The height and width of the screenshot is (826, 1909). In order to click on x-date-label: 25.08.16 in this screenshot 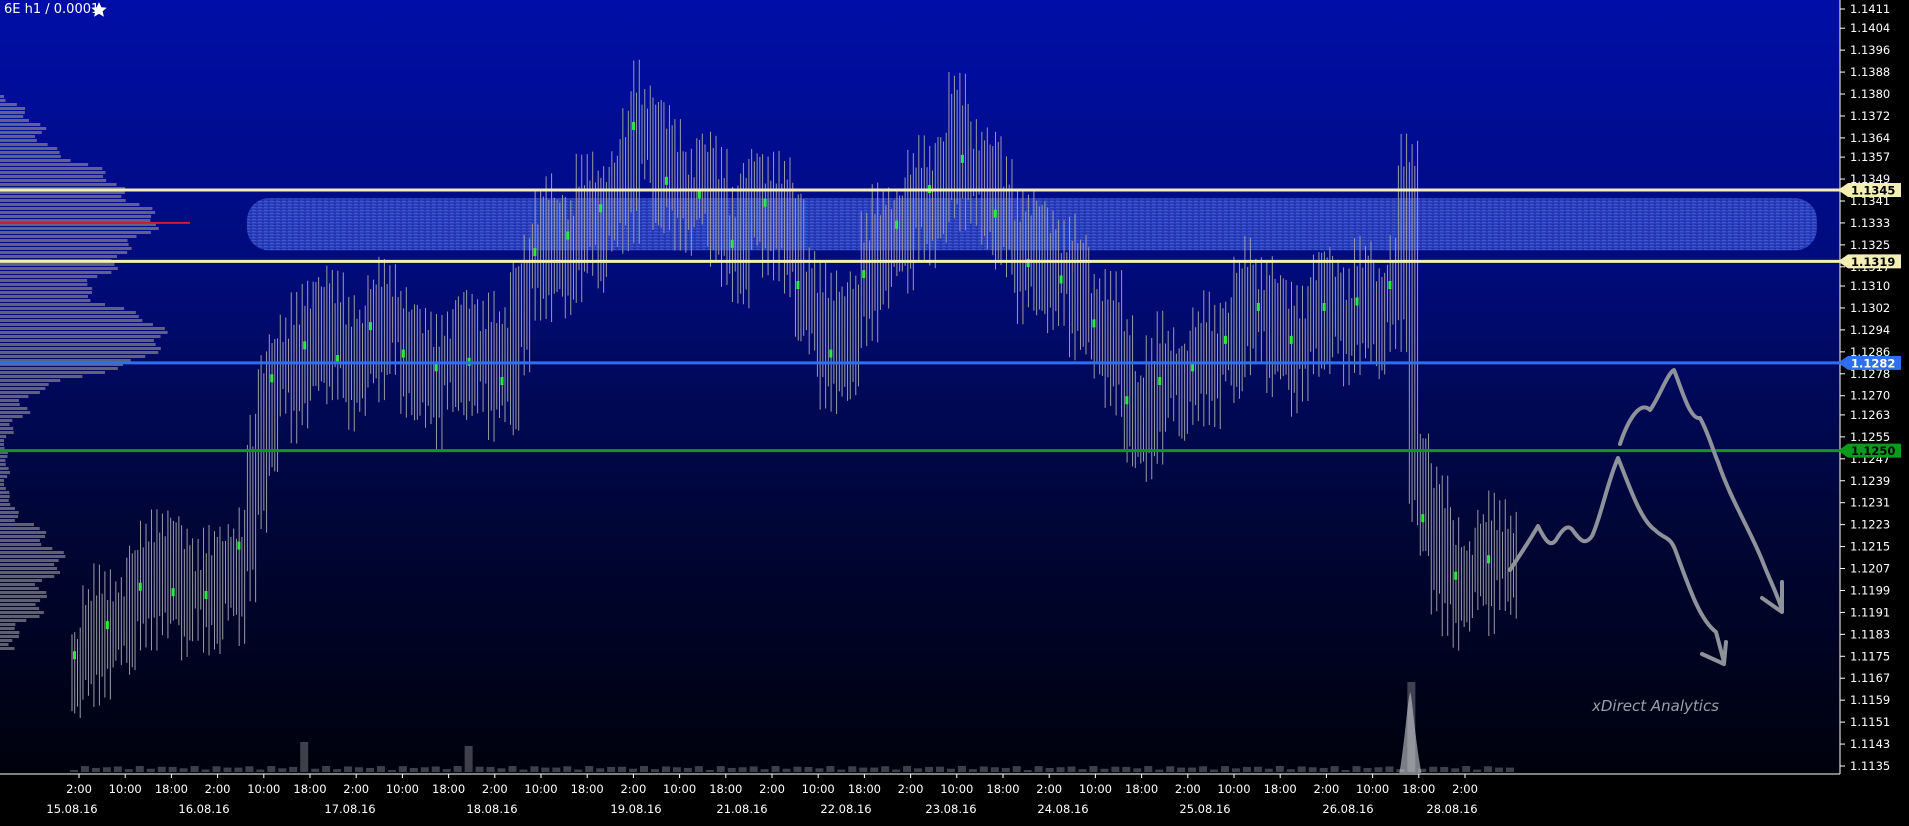, I will do `click(1204, 809)`.